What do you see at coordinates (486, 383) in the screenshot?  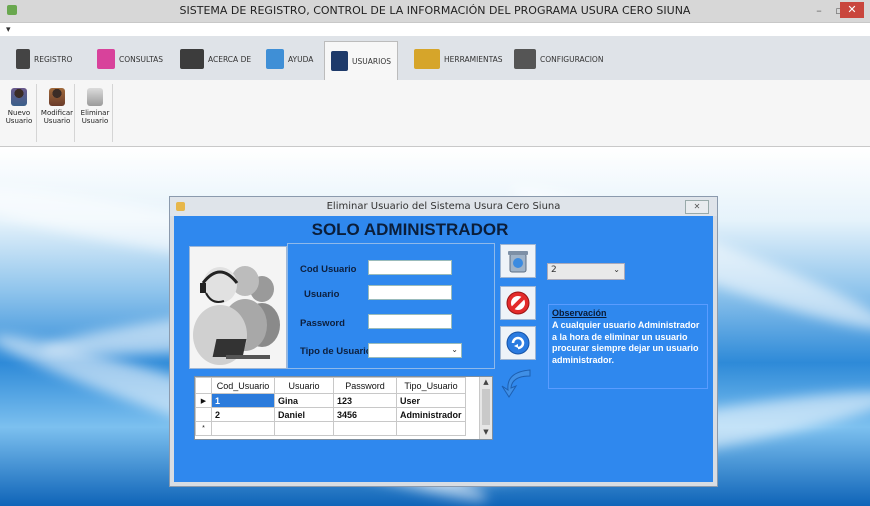 I see `scroll-up-icon: ▲` at bounding box center [486, 383].